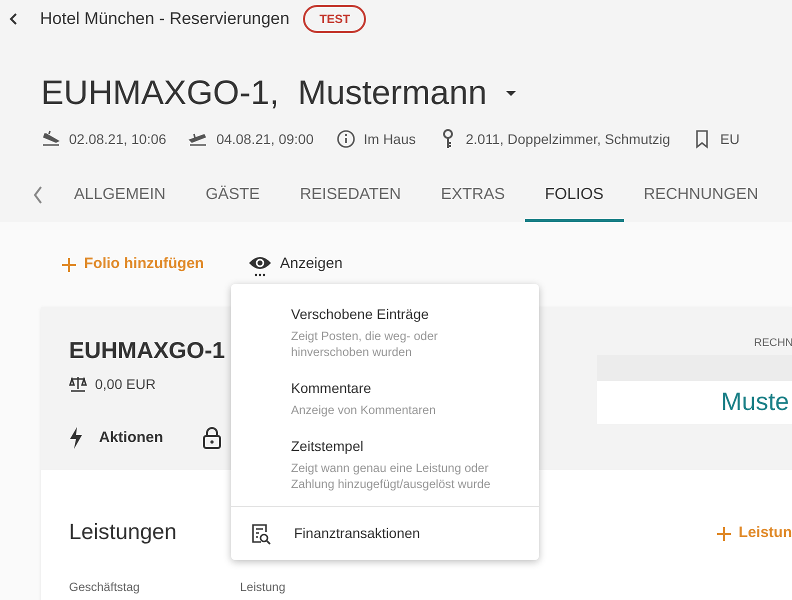 The width and height of the screenshot is (792, 600). Describe the element at coordinates (123, 532) in the screenshot. I see `section-title: Leistungen` at that location.